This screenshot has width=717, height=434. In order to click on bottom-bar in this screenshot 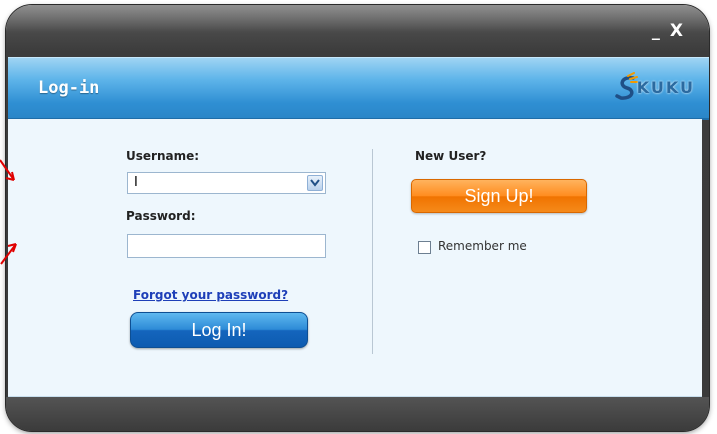, I will do `click(357, 414)`.